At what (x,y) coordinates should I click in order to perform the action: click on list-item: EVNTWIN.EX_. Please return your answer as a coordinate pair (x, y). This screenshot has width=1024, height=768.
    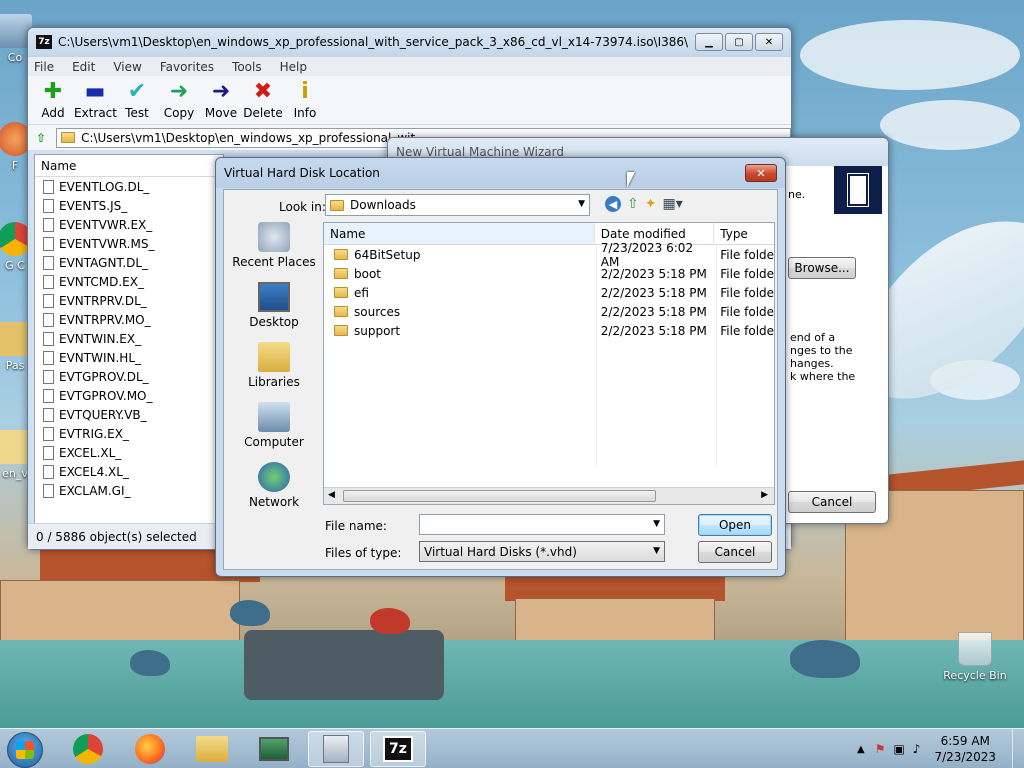
    Looking at the image, I should click on (129, 338).